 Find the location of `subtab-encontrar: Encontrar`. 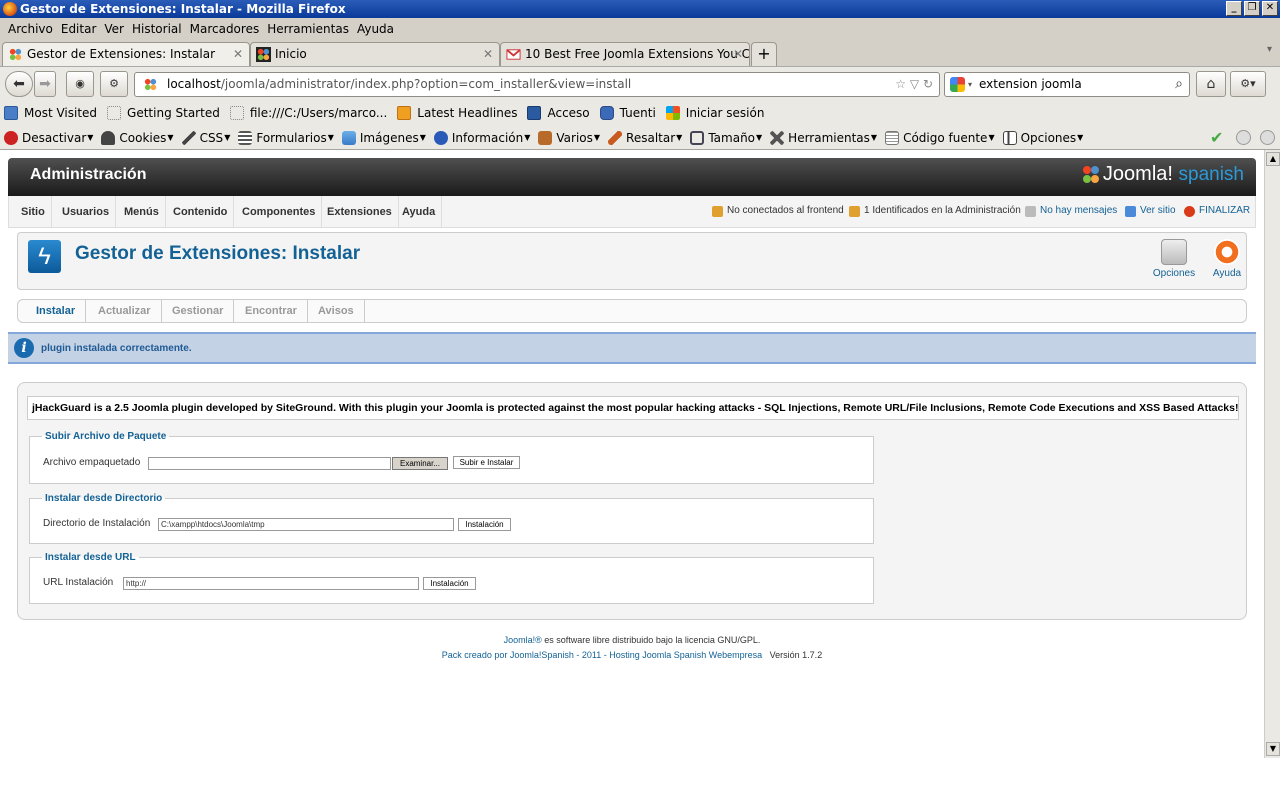

subtab-encontrar: Encontrar is located at coordinates (271, 311).